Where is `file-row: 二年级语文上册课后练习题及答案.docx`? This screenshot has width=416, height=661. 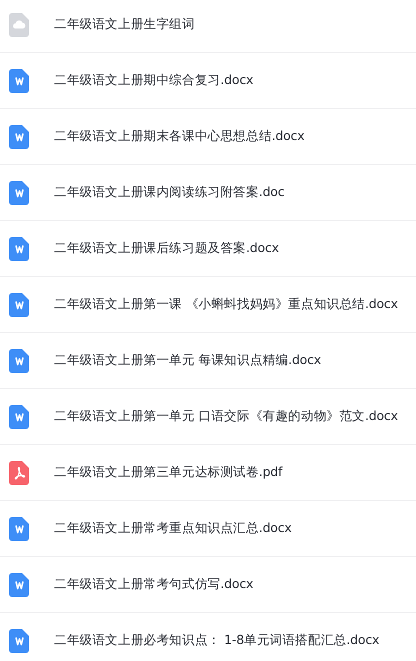 file-row: 二年级语文上册课后练习题及答案.docx is located at coordinates (208, 249).